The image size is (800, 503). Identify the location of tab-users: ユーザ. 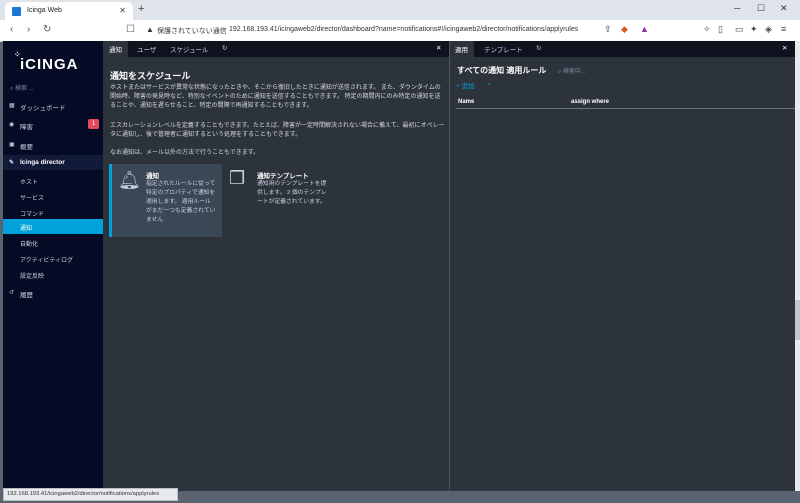
(146, 49).